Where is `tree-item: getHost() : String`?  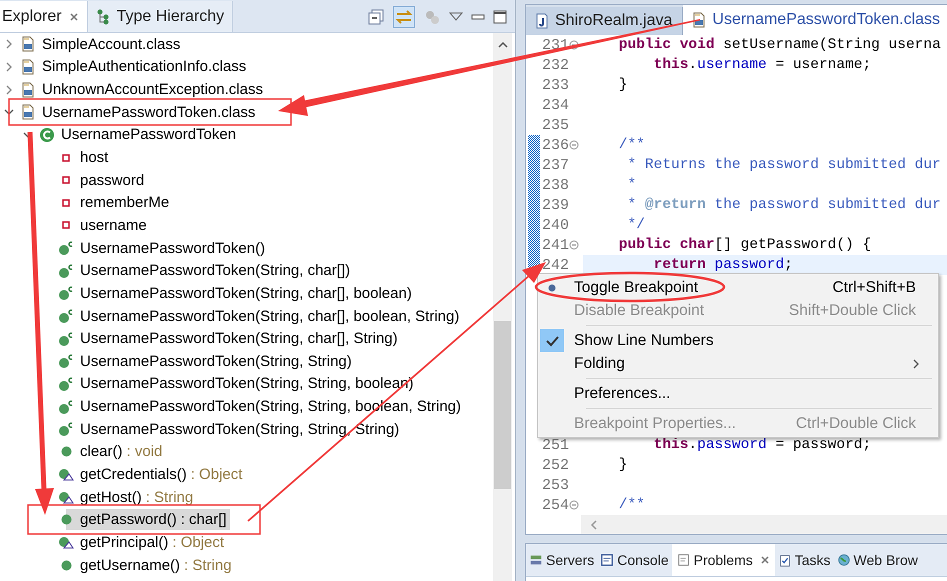
tree-item: getHost() : String is located at coordinates (136, 497).